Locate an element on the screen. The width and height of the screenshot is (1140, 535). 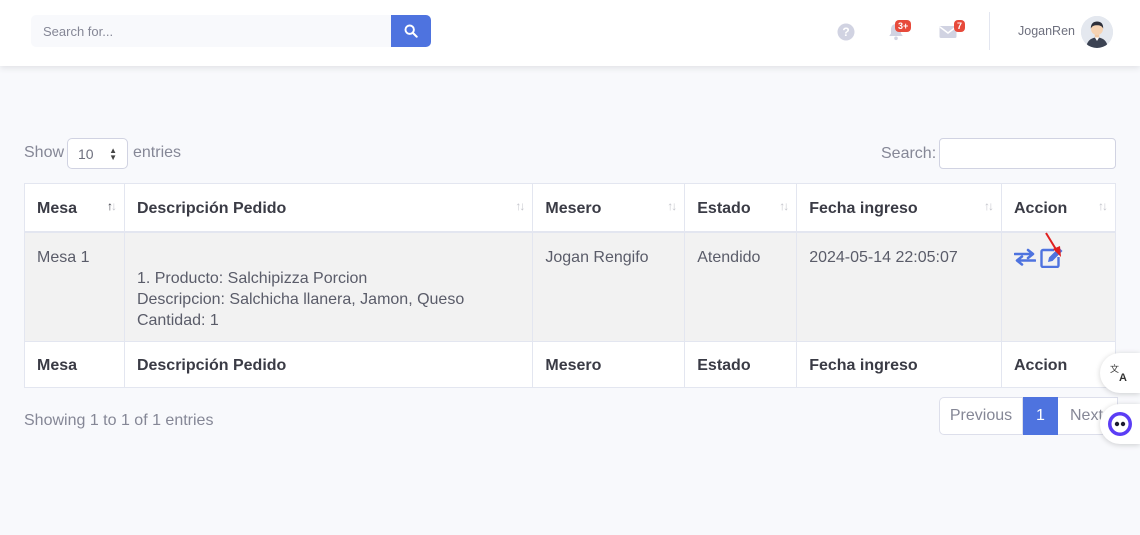
help-button: ? is located at coordinates (846, 32).